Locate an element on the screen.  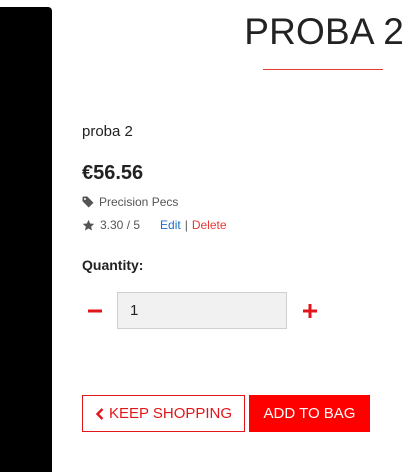
add-to-bag-label: ADD TO BAG is located at coordinates (309, 413).